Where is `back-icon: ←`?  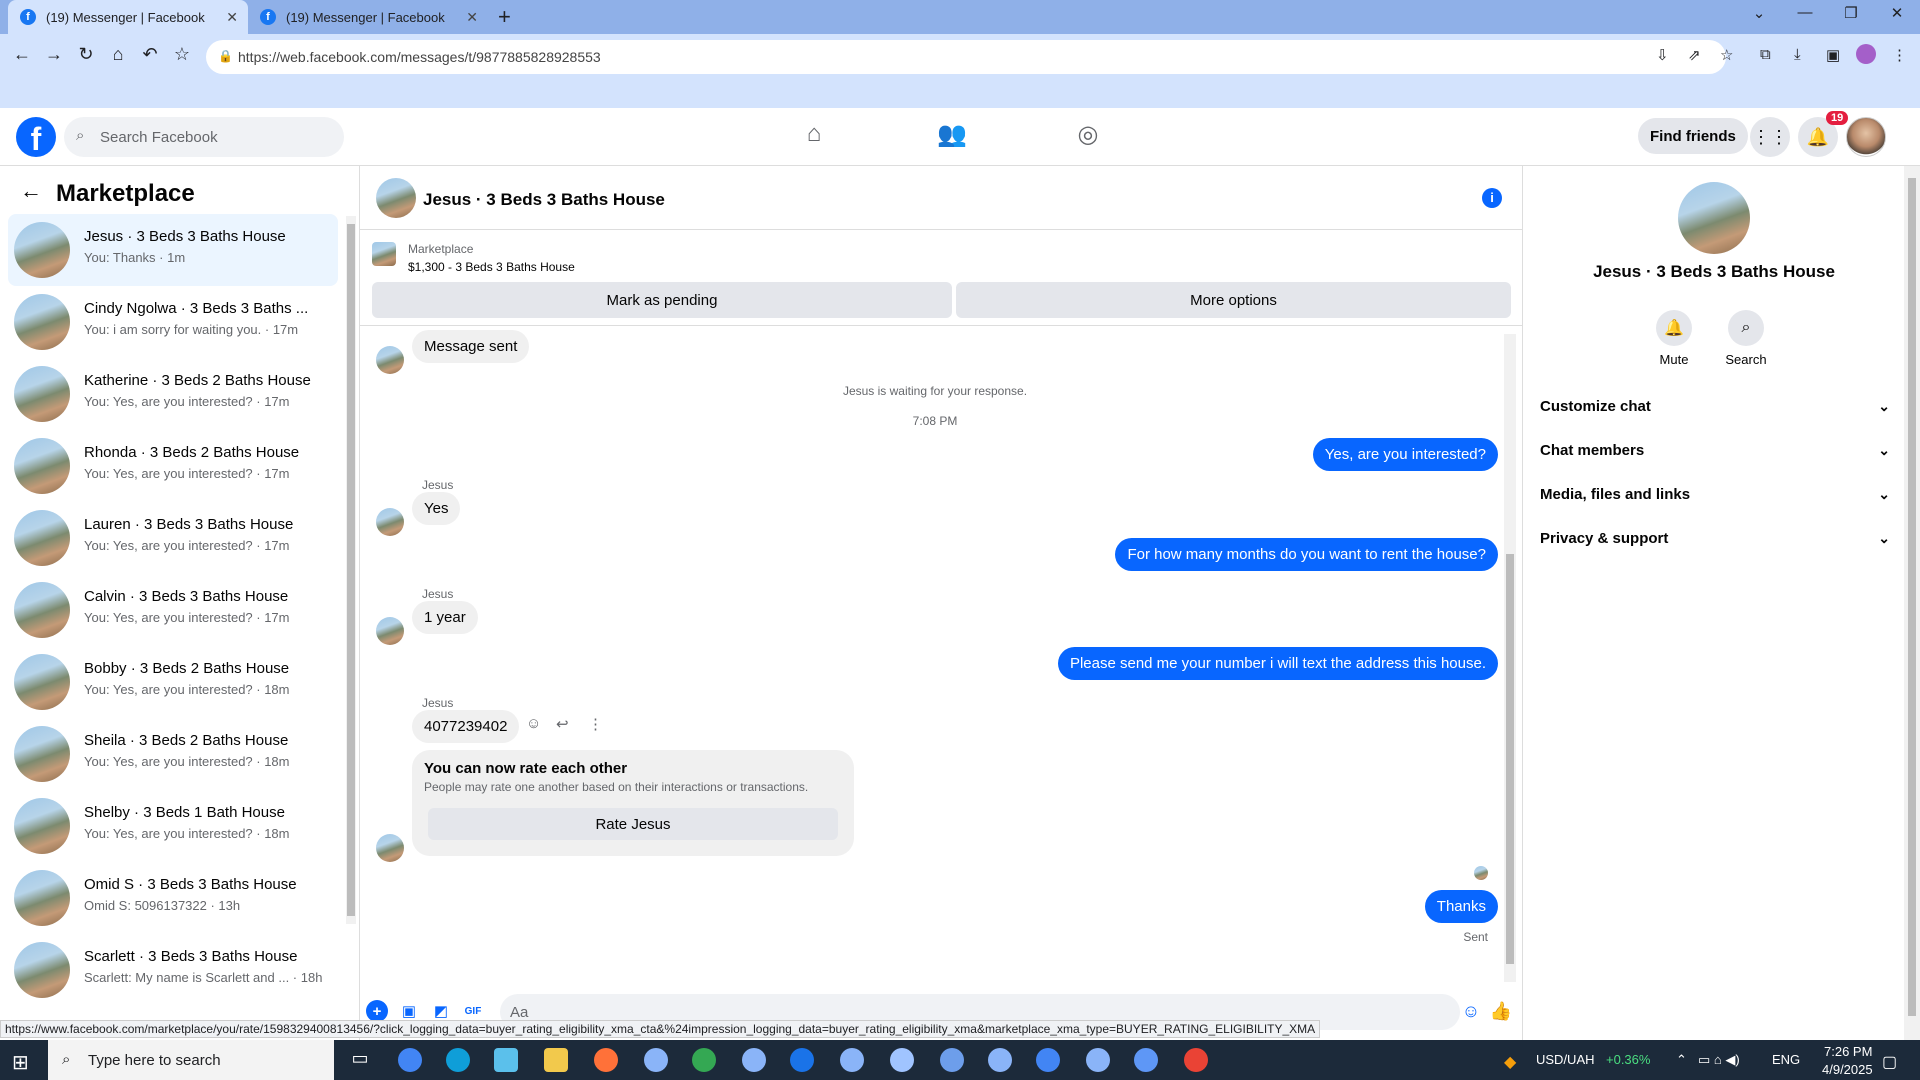
back-icon: ← is located at coordinates (22, 54).